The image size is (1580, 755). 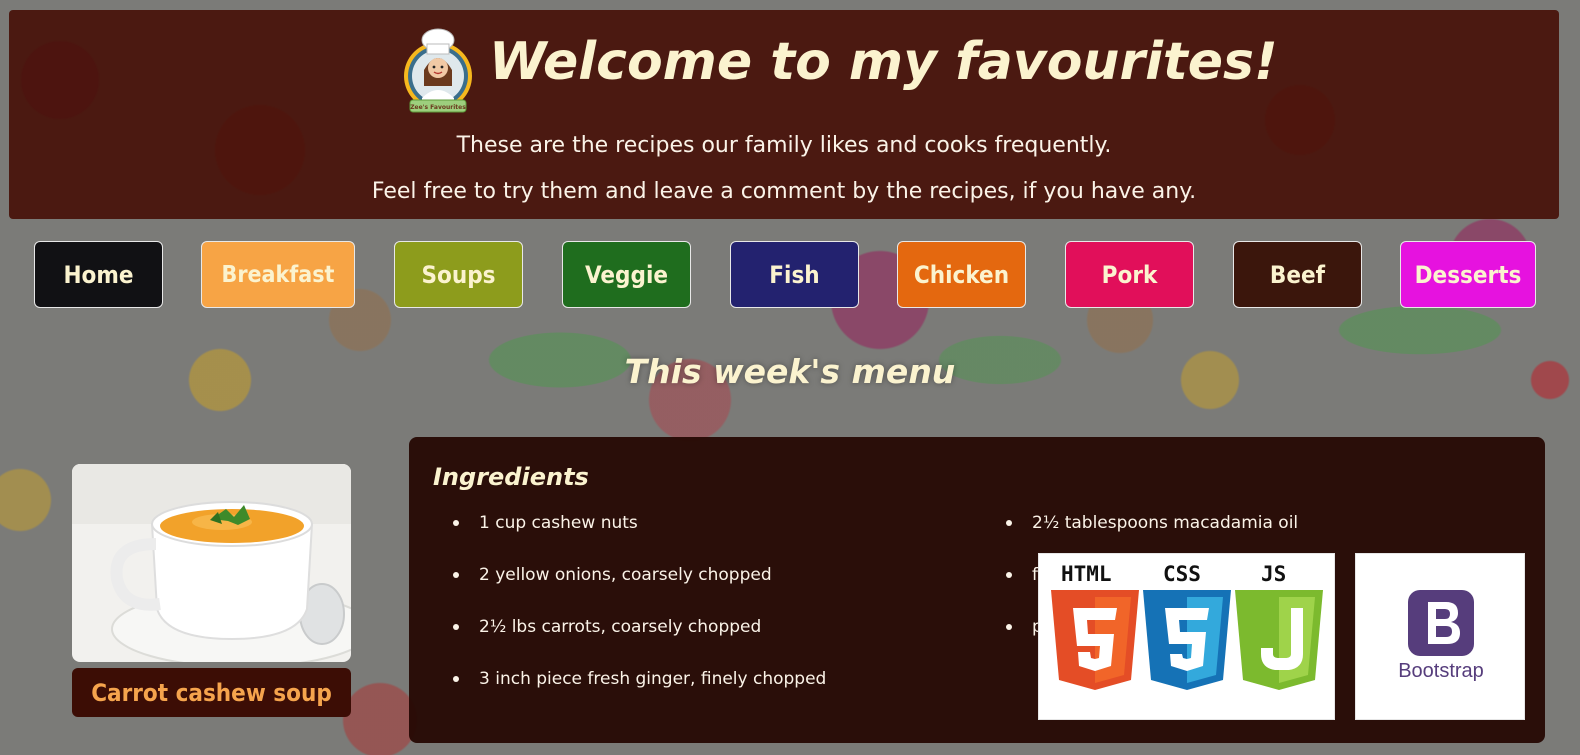 I want to click on bootstrap-badge: Bootstrap, so click(x=1440, y=636).